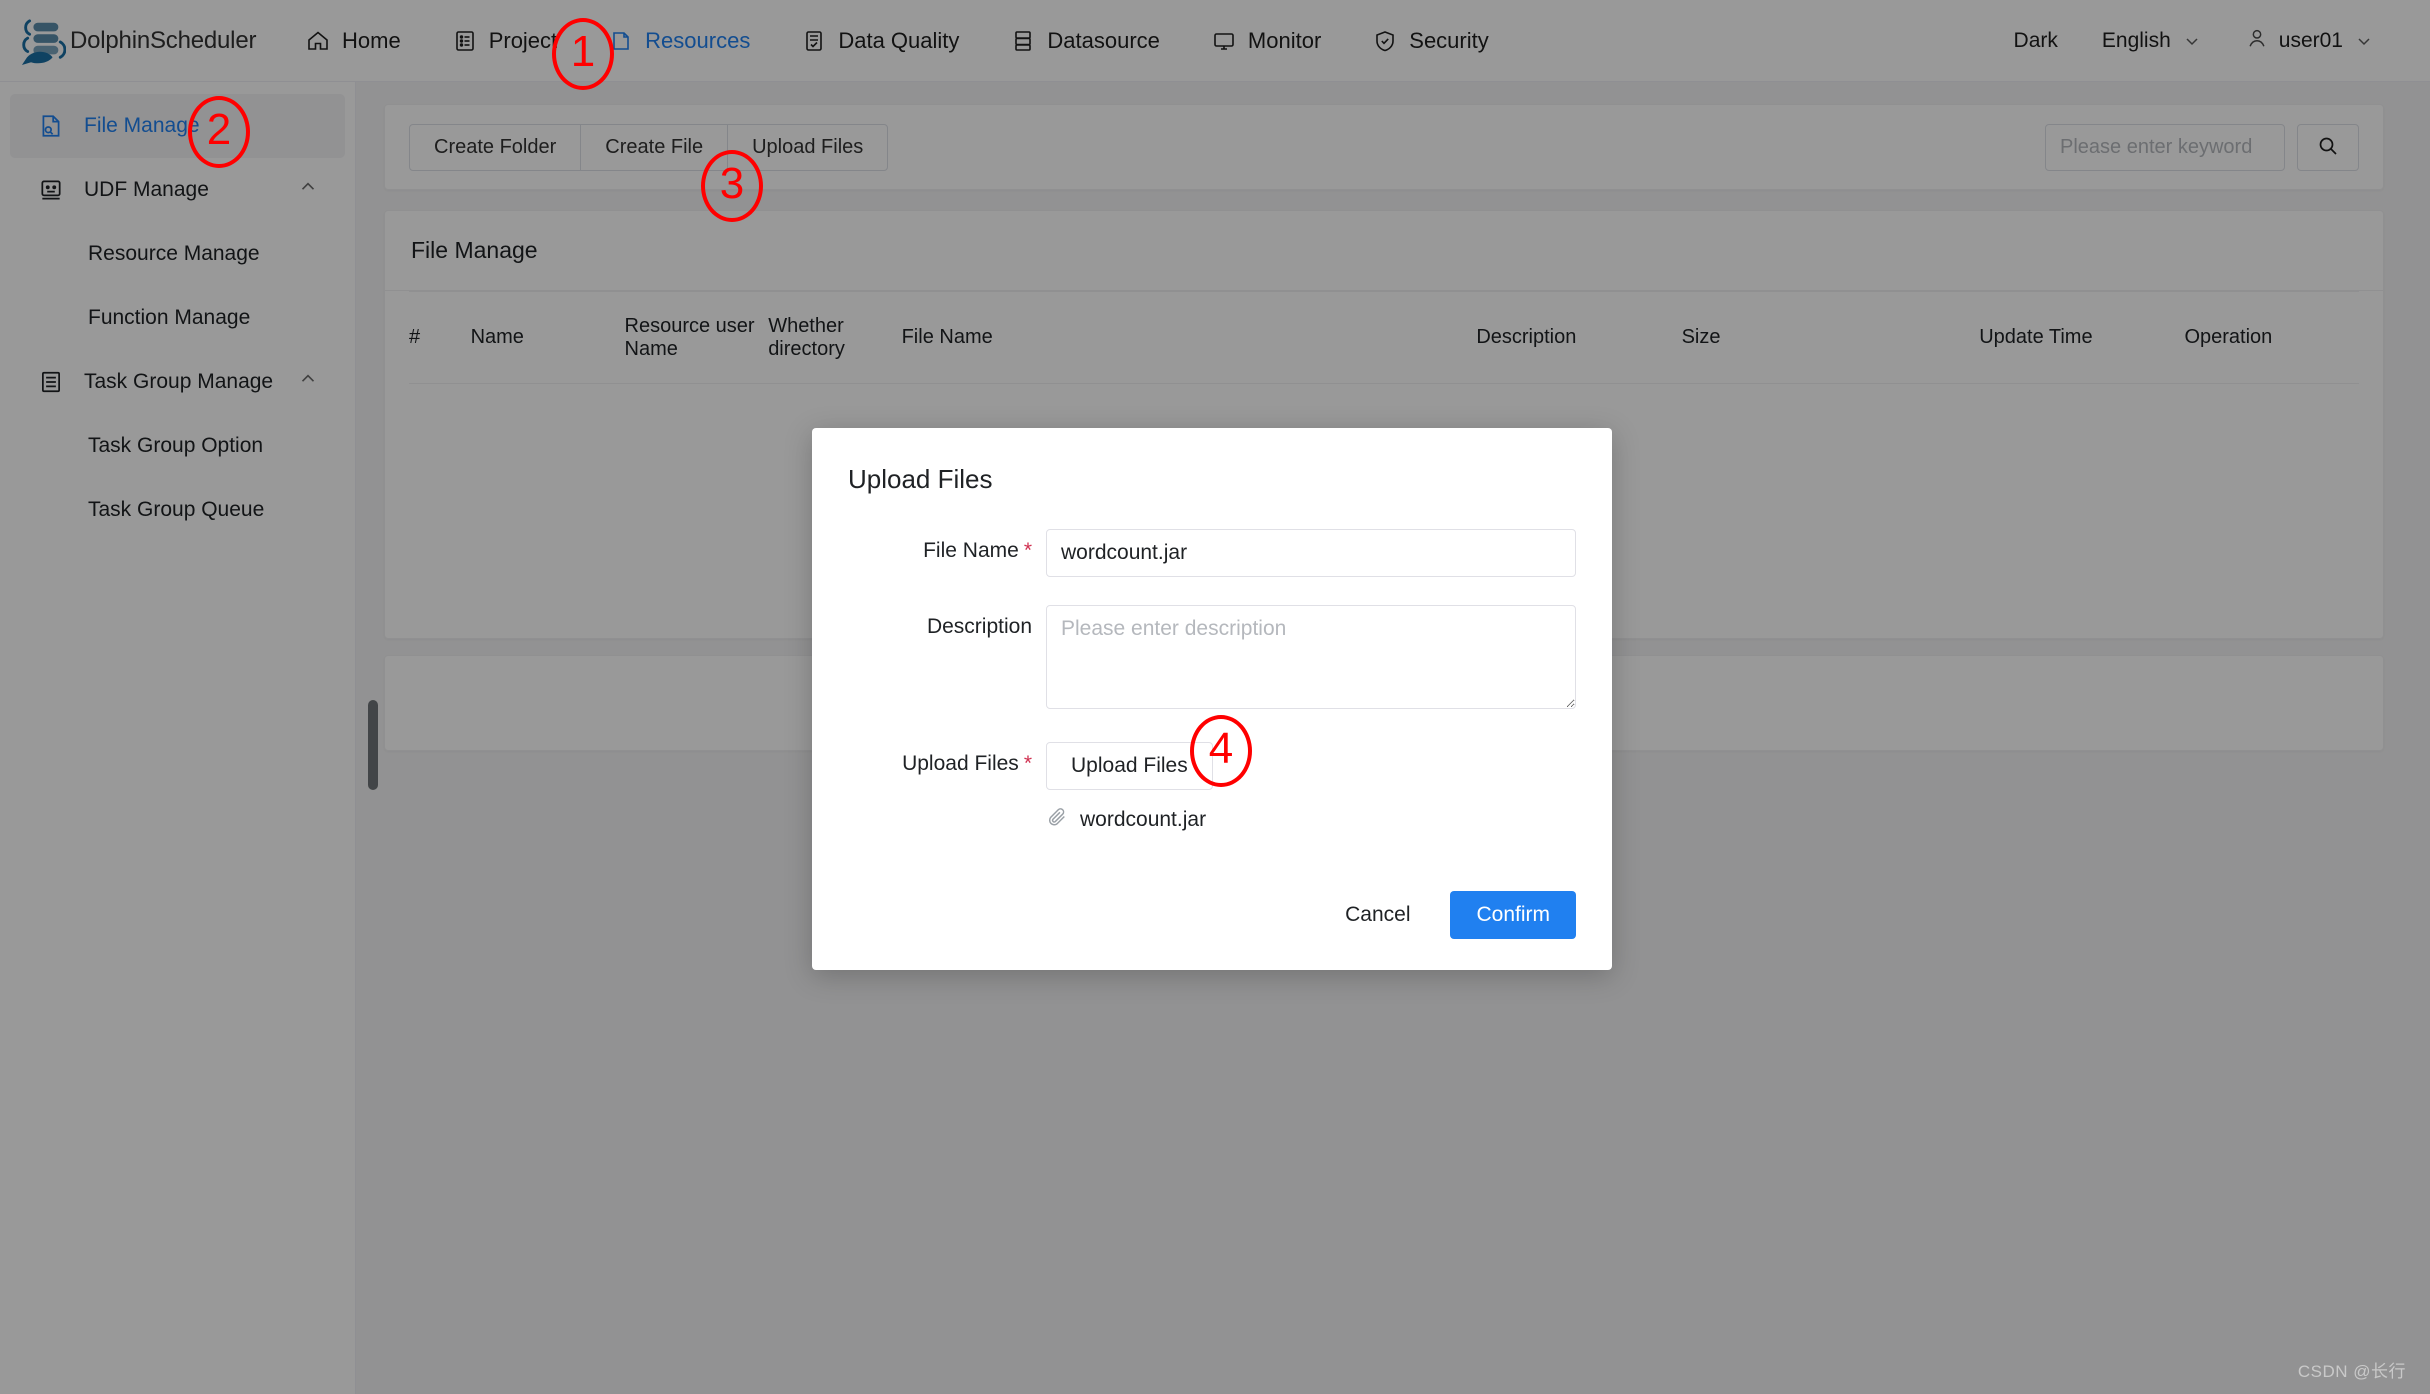  Describe the element at coordinates (1377, 915) in the screenshot. I see `cancel-button: Cancel` at that location.